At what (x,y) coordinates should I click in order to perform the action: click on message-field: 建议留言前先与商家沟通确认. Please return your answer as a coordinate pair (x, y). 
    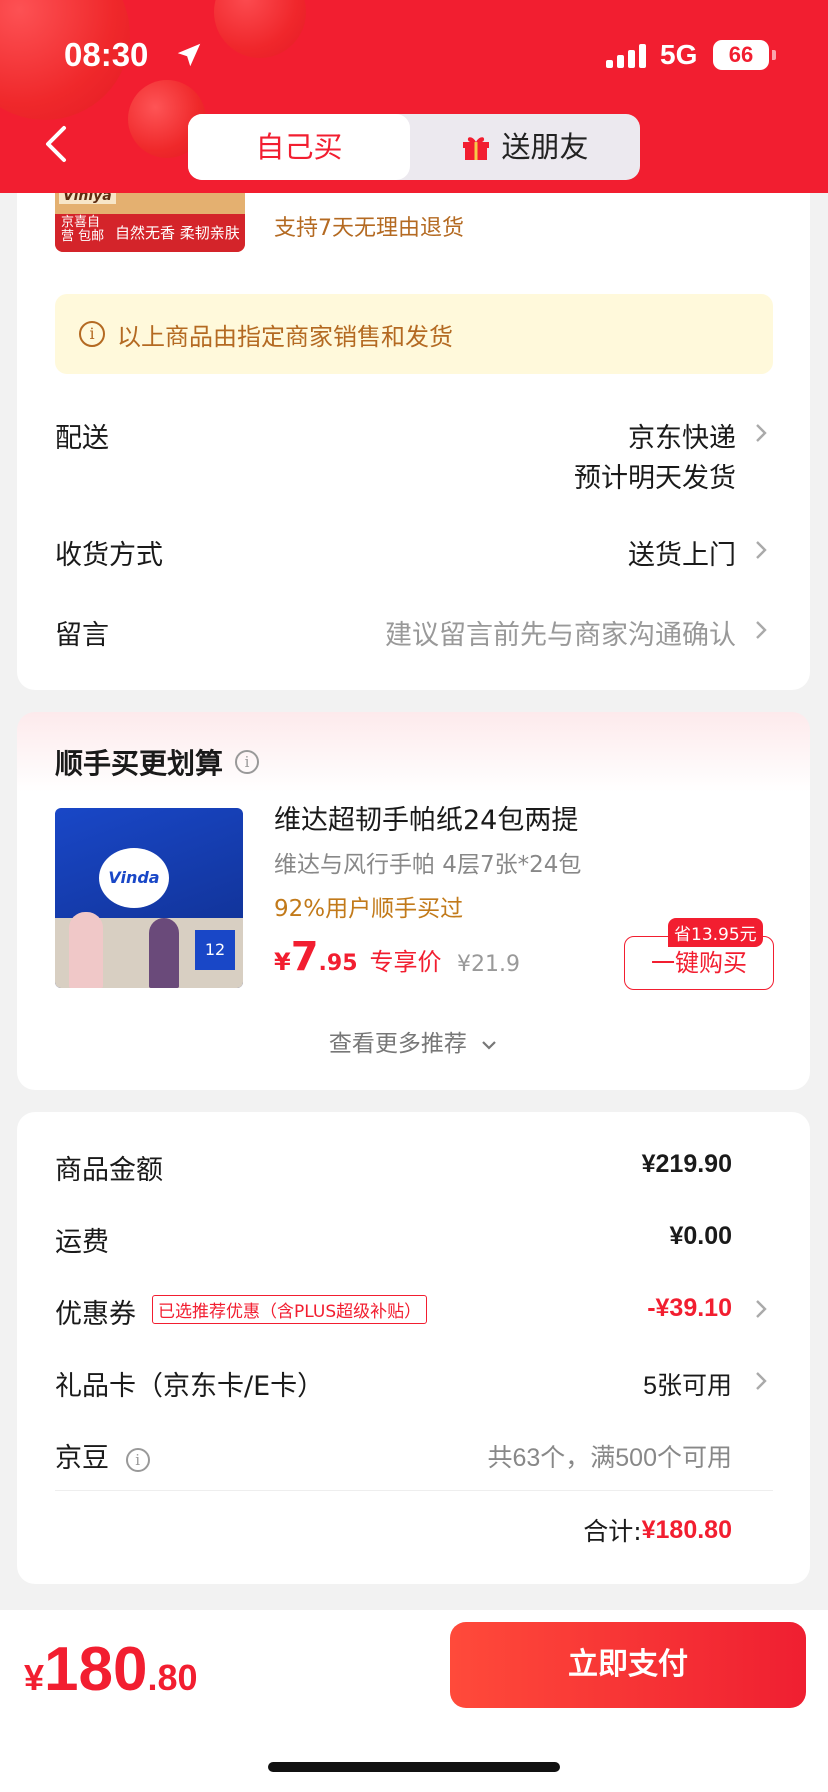
    Looking at the image, I should click on (560, 632).